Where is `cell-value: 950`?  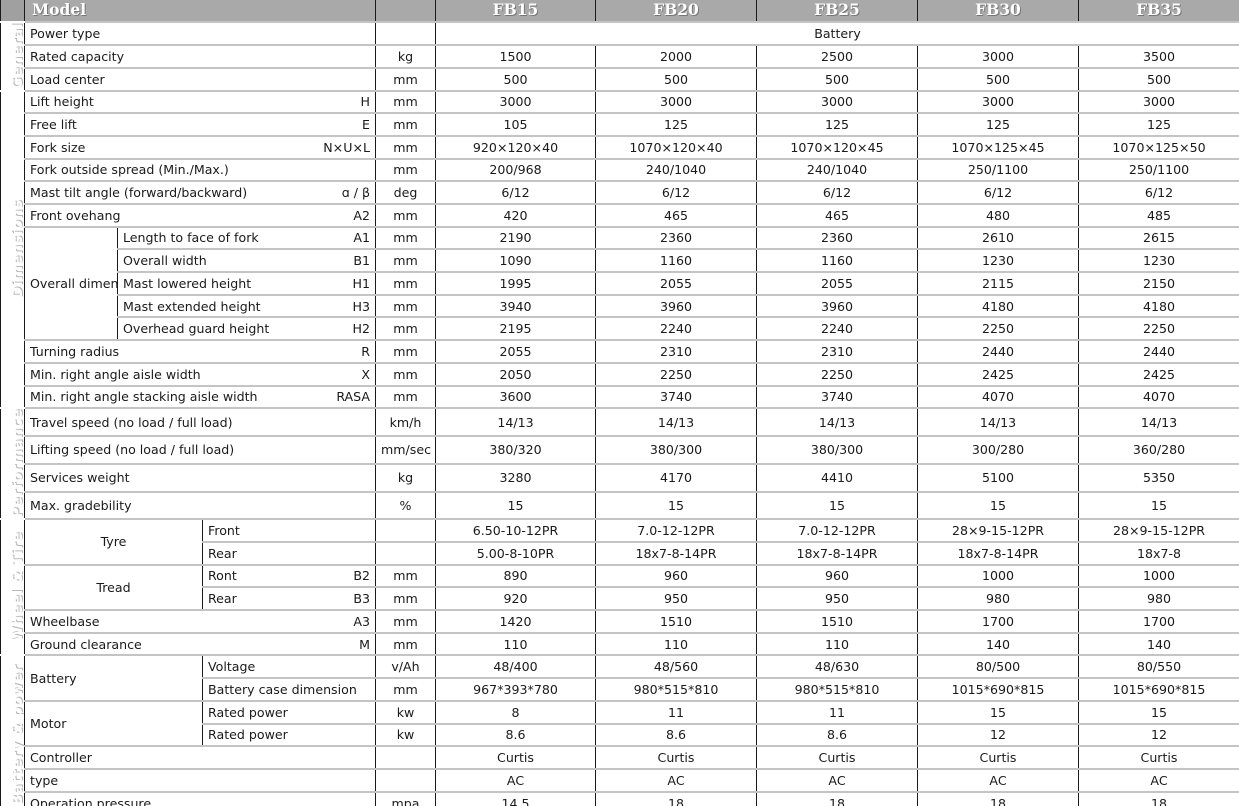 cell-value: 950 is located at coordinates (676, 598).